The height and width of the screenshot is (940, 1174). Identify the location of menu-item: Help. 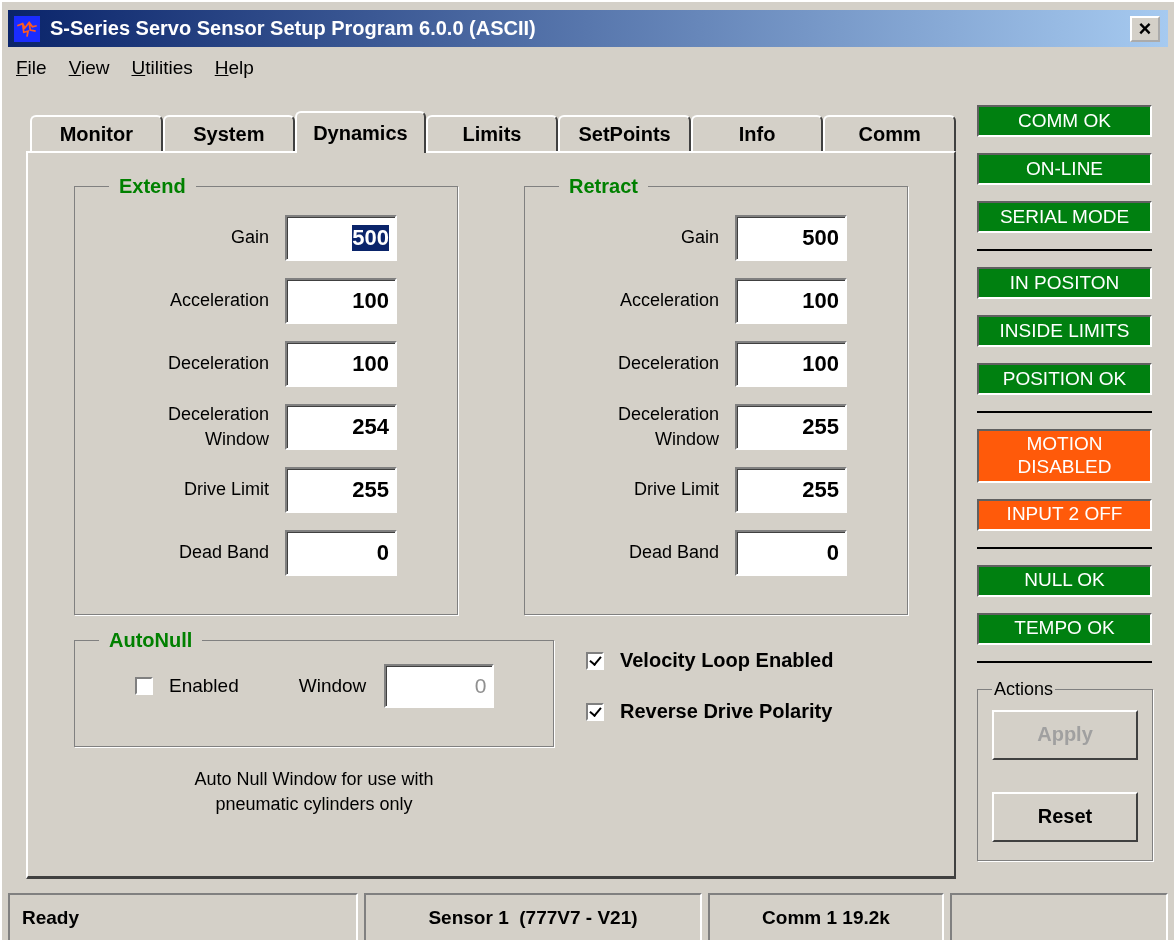
(234, 68).